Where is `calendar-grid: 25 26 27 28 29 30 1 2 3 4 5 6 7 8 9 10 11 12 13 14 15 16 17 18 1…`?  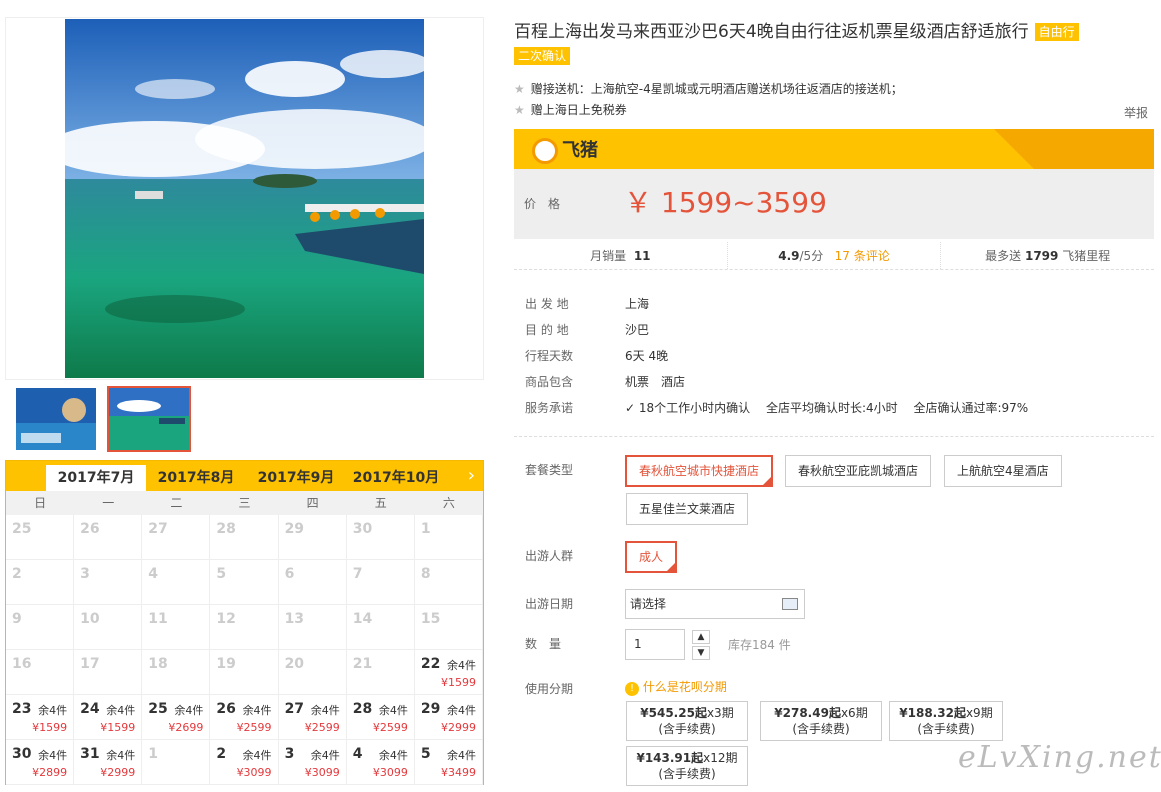
calendar-grid: 25 26 27 28 29 30 1 2 3 4 5 6 7 8 9 10 11 12 13 14 15 16 17 18 1… is located at coordinates (244, 650).